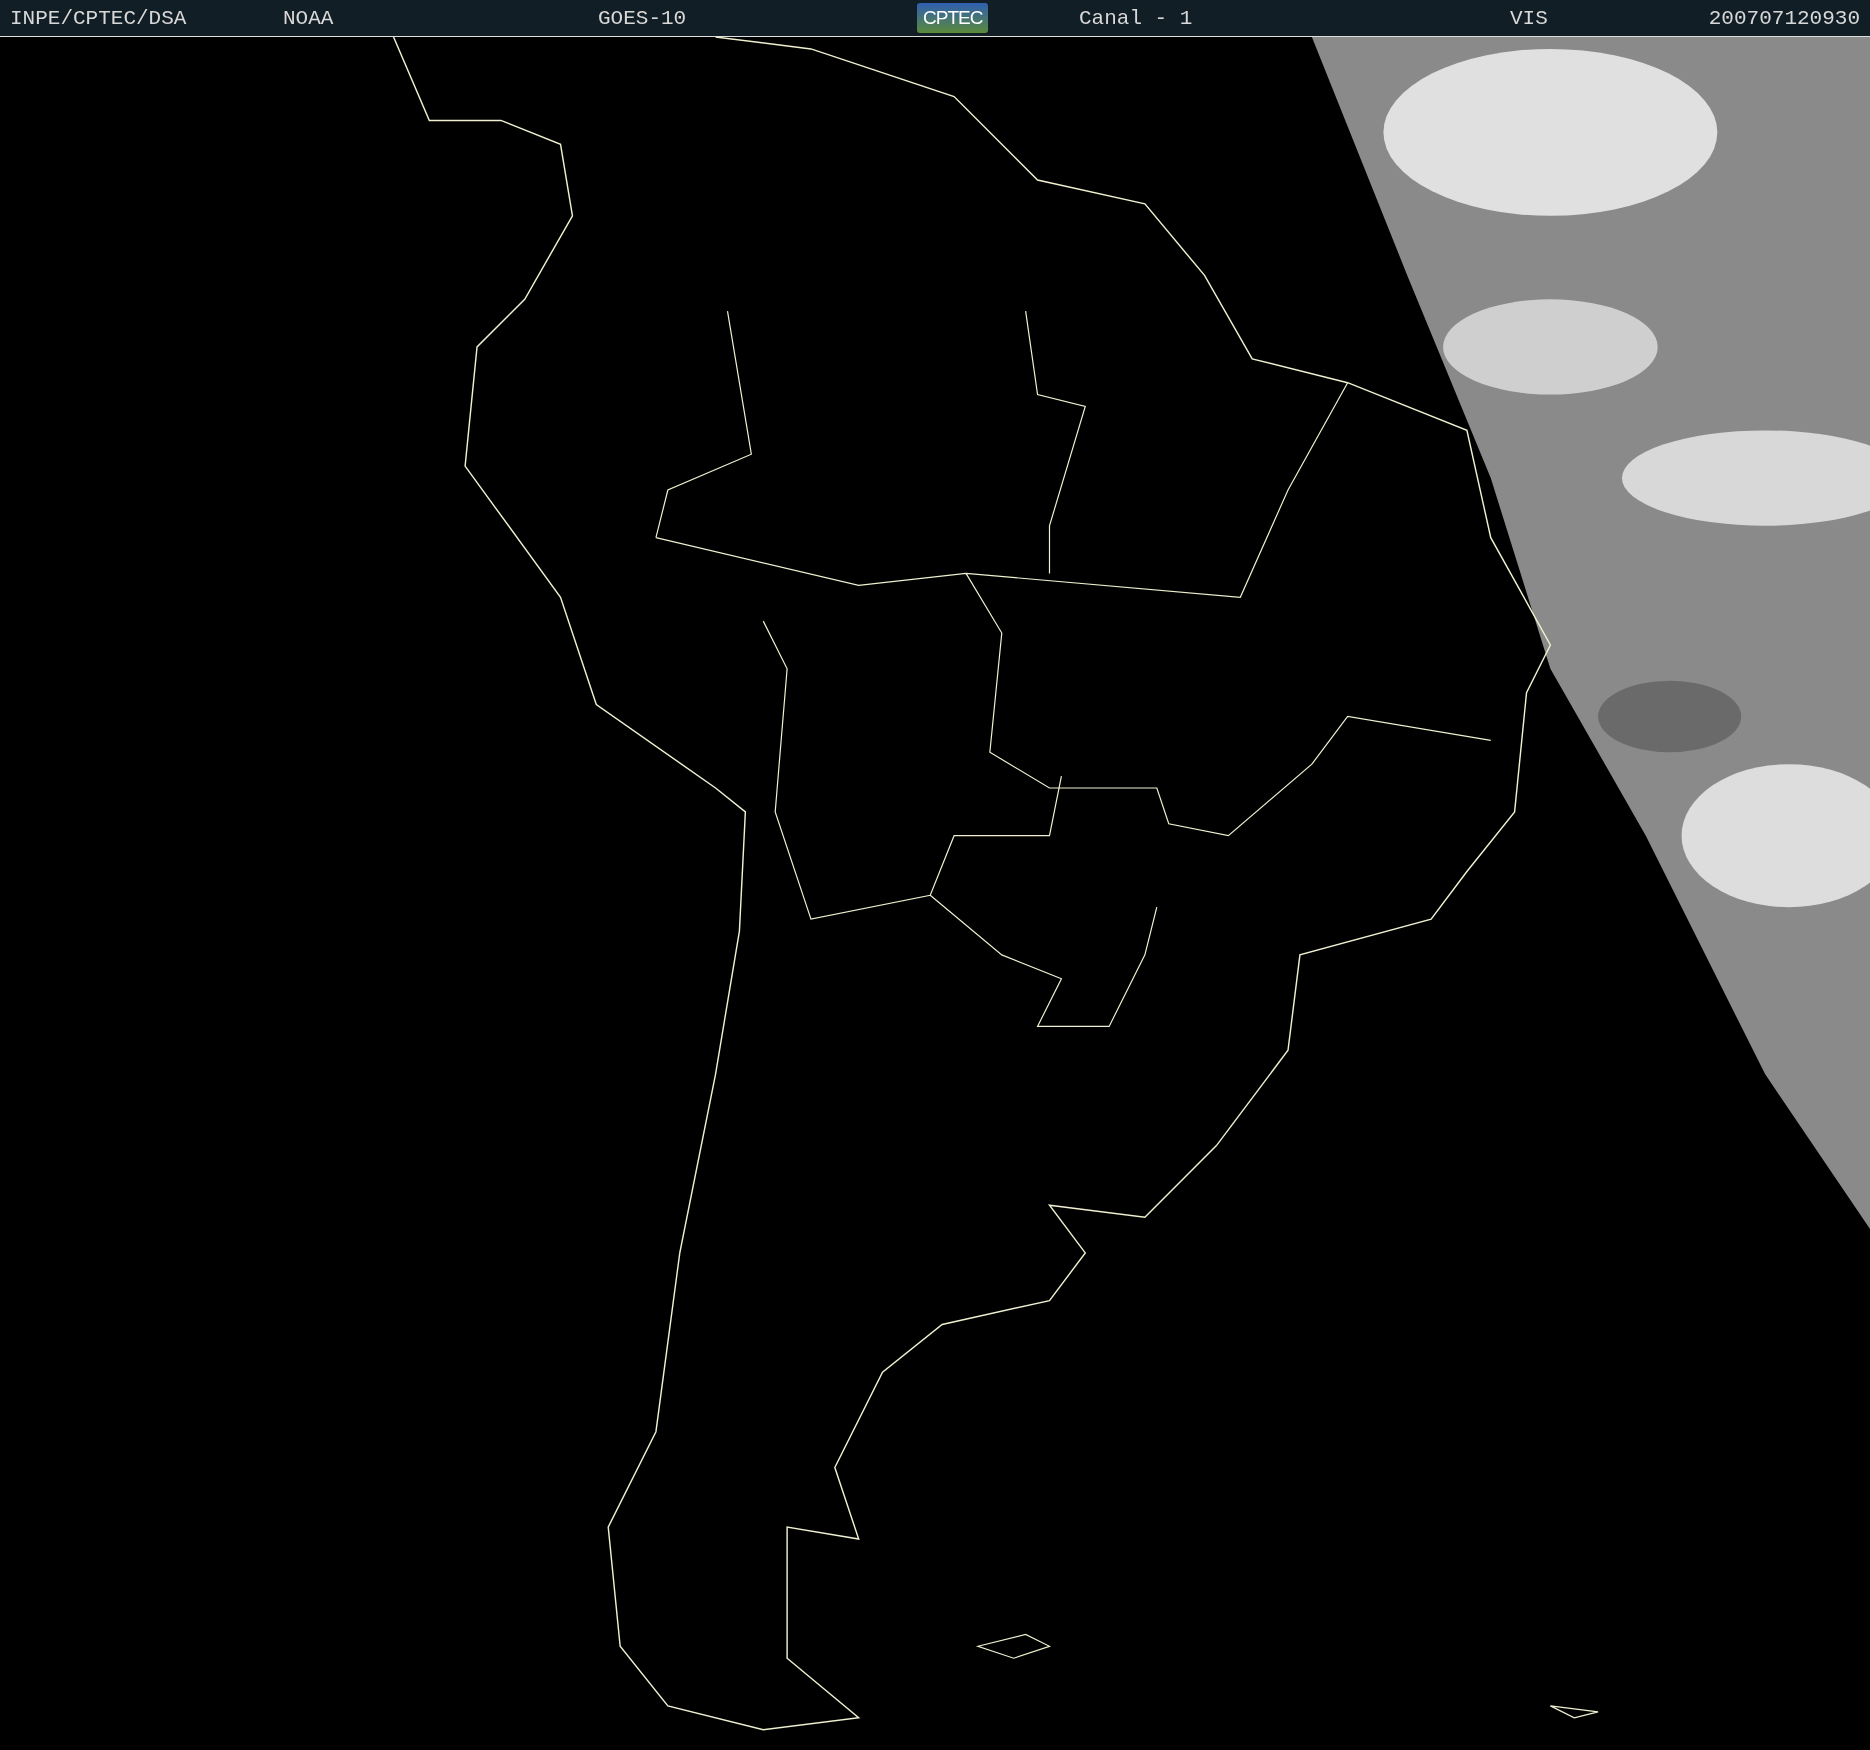 The image size is (1870, 1750). What do you see at coordinates (1136, 18) in the screenshot?
I see `header-label: Canal - 1` at bounding box center [1136, 18].